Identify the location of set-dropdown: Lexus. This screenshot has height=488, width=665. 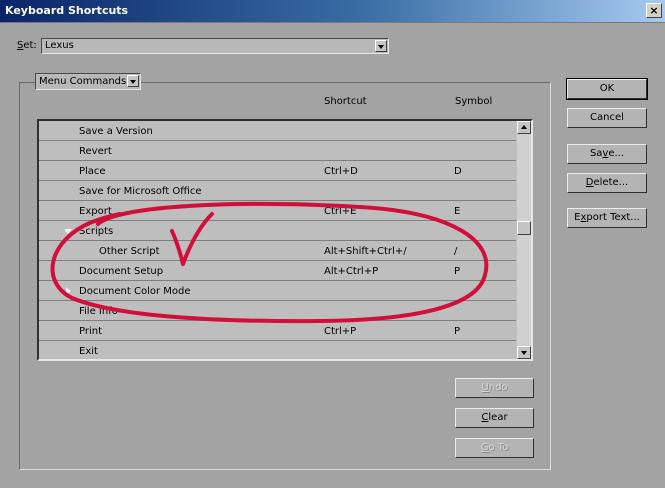
(215, 46).